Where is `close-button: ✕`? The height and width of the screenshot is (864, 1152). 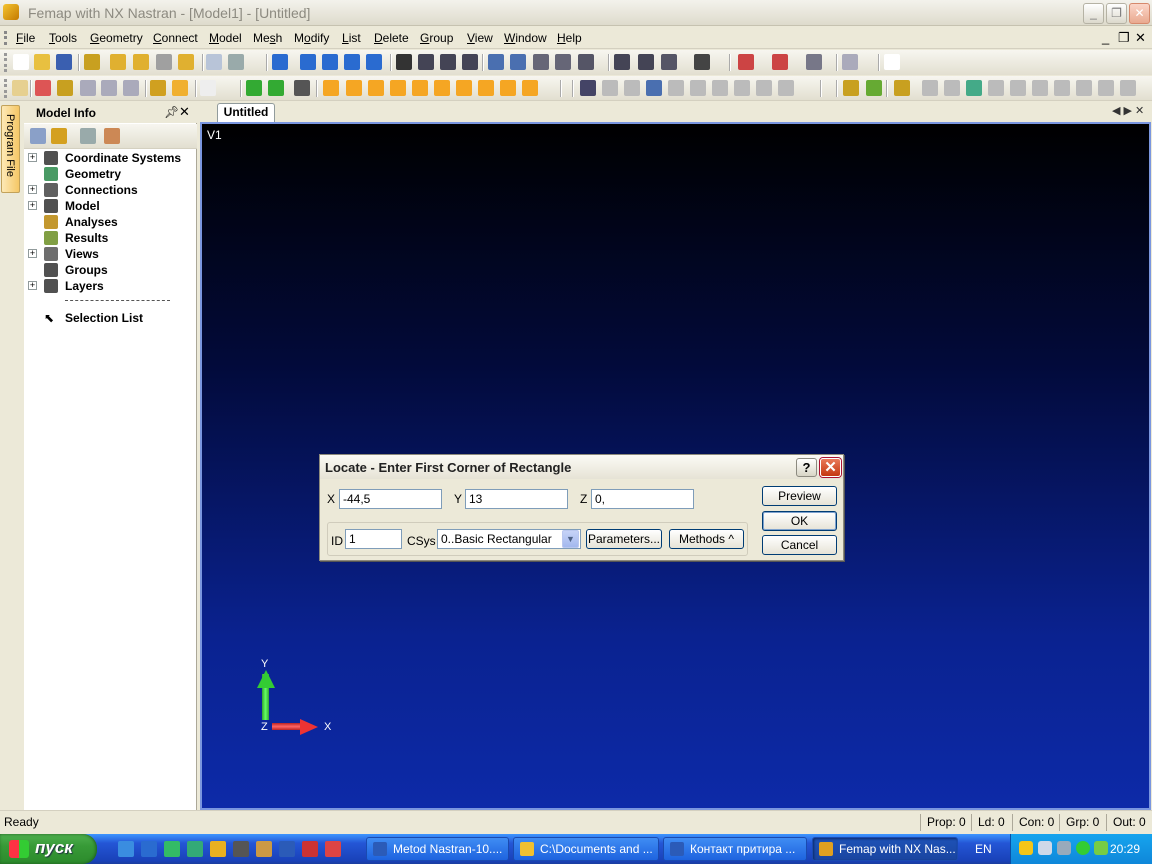 close-button: ✕ is located at coordinates (1139, 13).